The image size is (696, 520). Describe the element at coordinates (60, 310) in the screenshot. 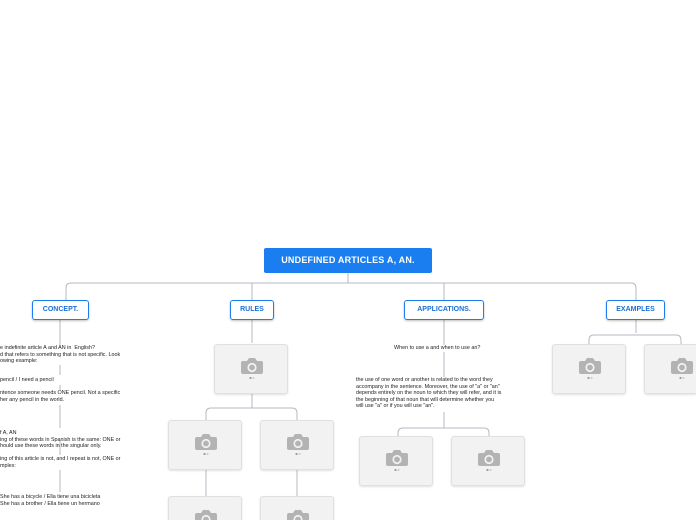

I see `branch-concept: CONCEPT.` at that location.